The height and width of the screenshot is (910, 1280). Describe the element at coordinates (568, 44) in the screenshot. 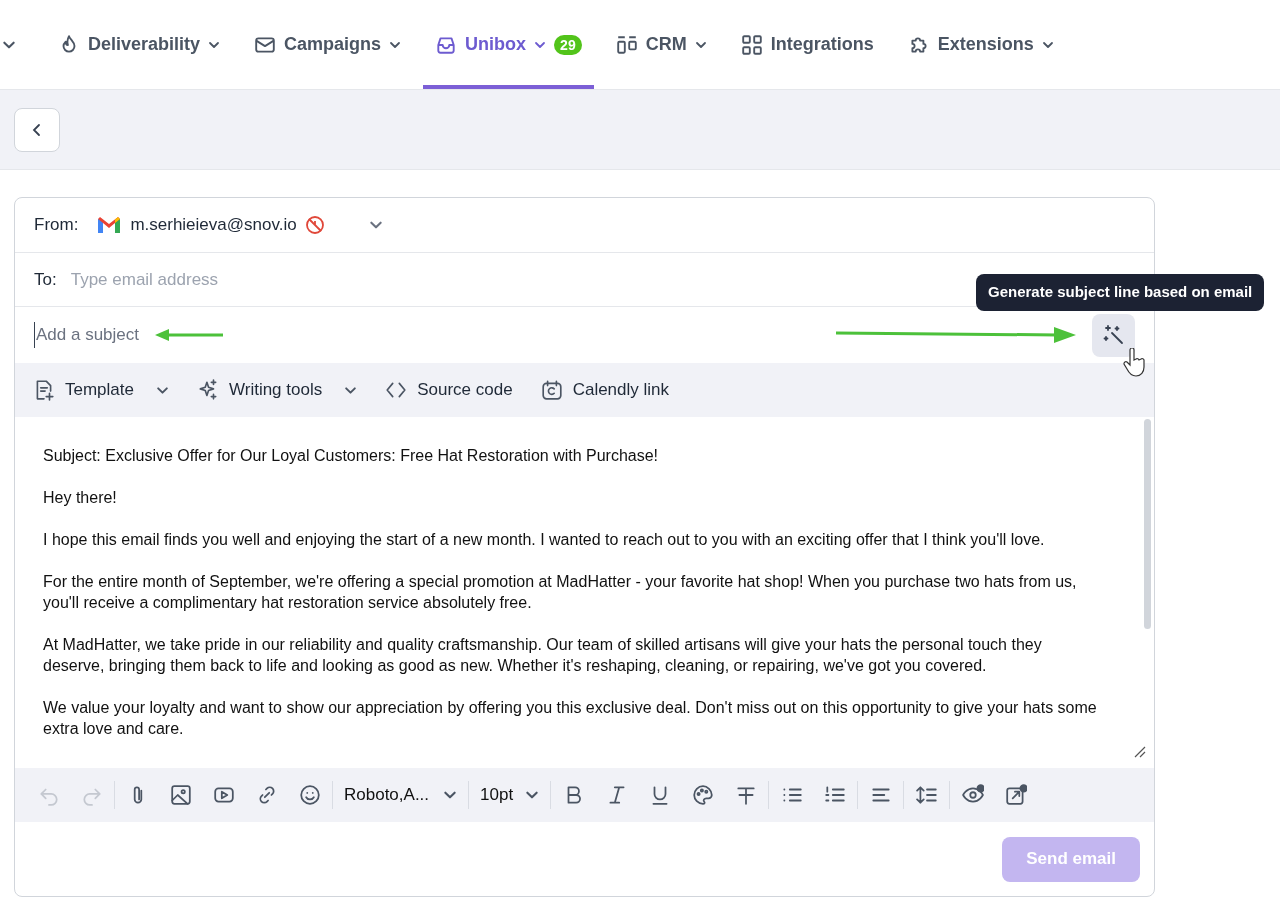

I see `unread-count-badge: 29` at that location.